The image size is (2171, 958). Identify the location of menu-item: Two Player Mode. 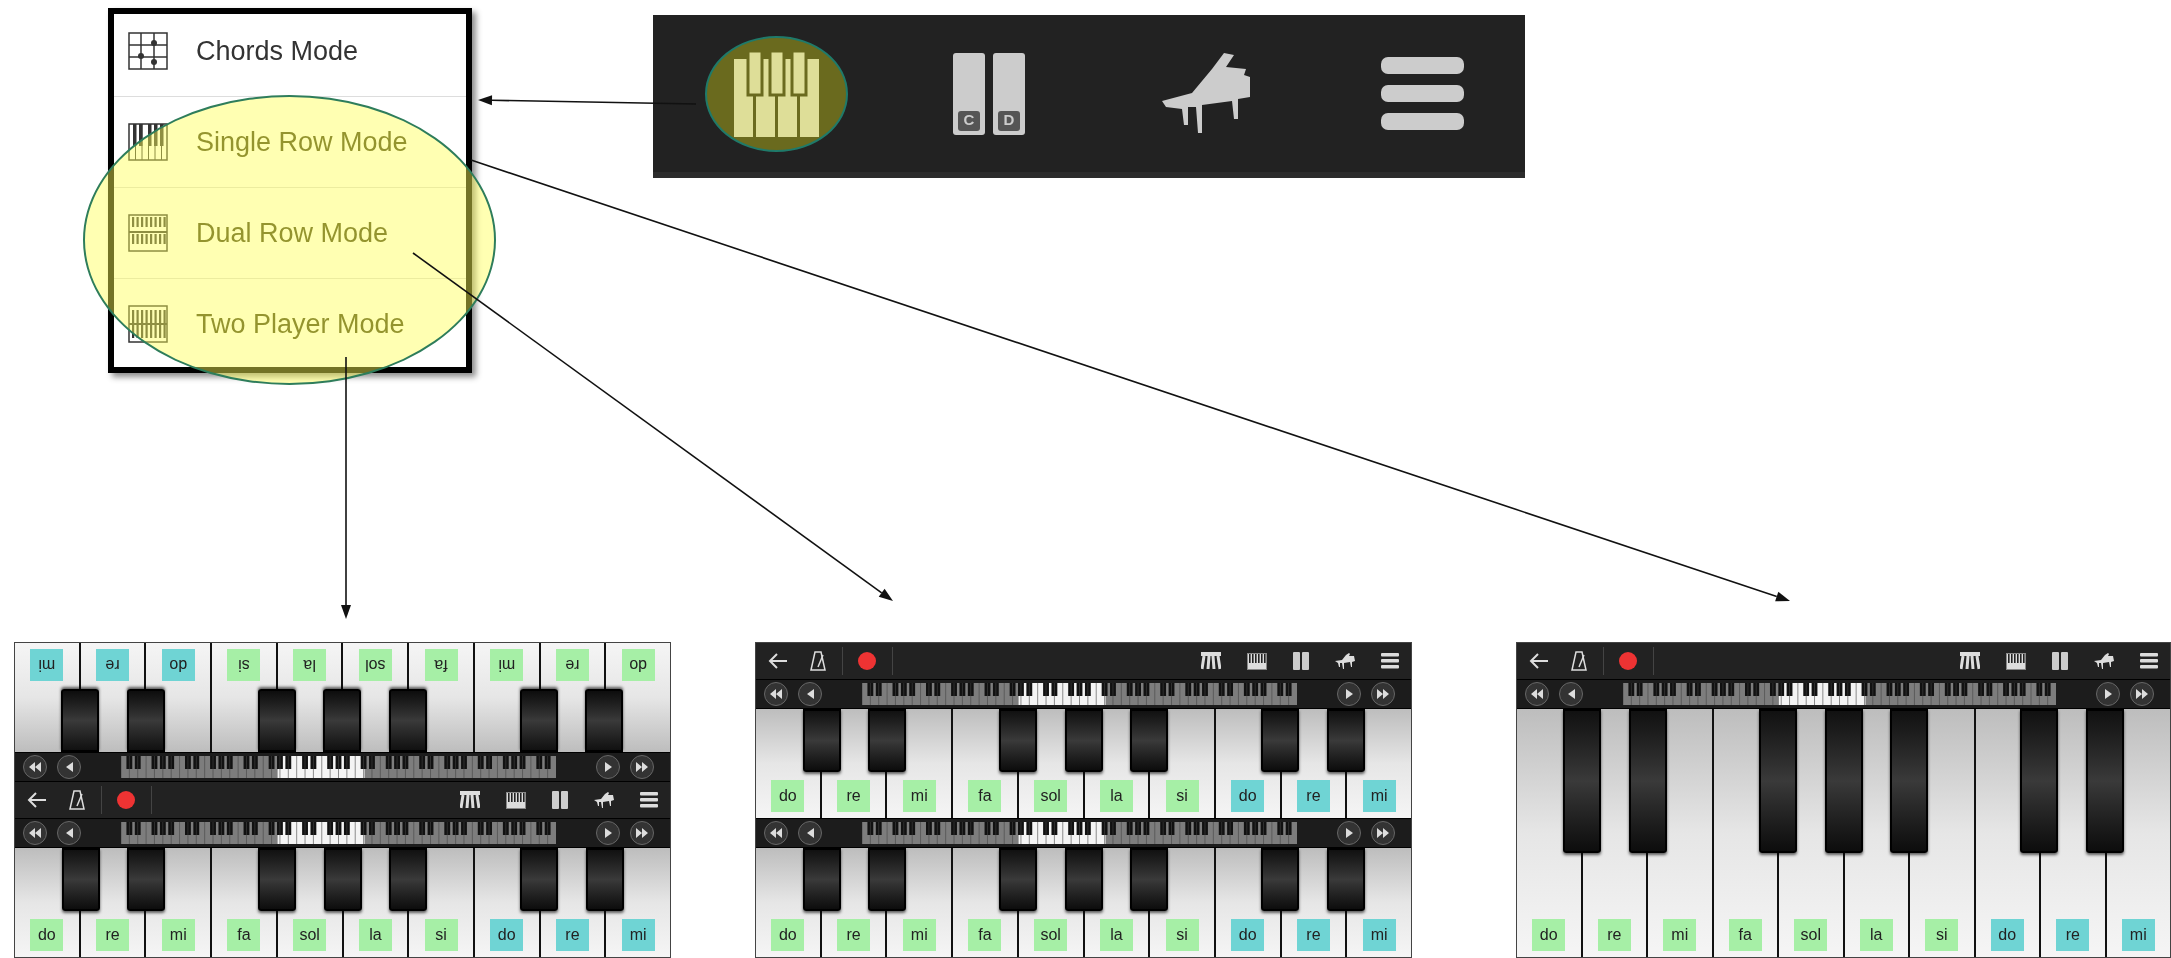
(290, 323).